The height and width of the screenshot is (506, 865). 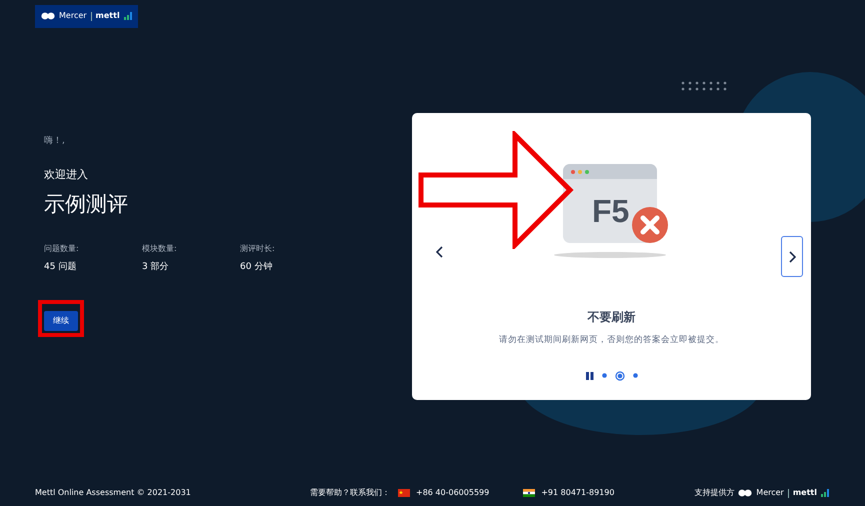 What do you see at coordinates (62, 248) in the screenshot?
I see `stat-label: 问题数量:` at bounding box center [62, 248].